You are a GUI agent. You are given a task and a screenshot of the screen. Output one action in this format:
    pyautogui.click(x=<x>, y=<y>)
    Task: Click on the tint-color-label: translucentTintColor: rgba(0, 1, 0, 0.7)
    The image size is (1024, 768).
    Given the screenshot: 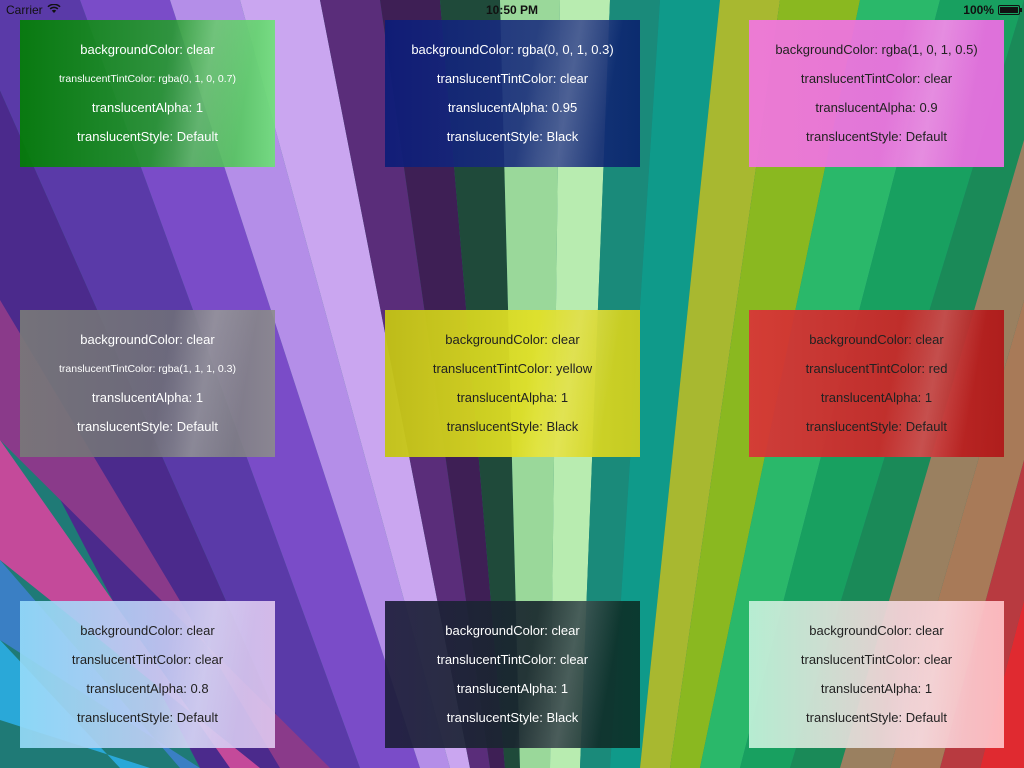 What is the action you would take?
    pyautogui.click(x=147, y=79)
    